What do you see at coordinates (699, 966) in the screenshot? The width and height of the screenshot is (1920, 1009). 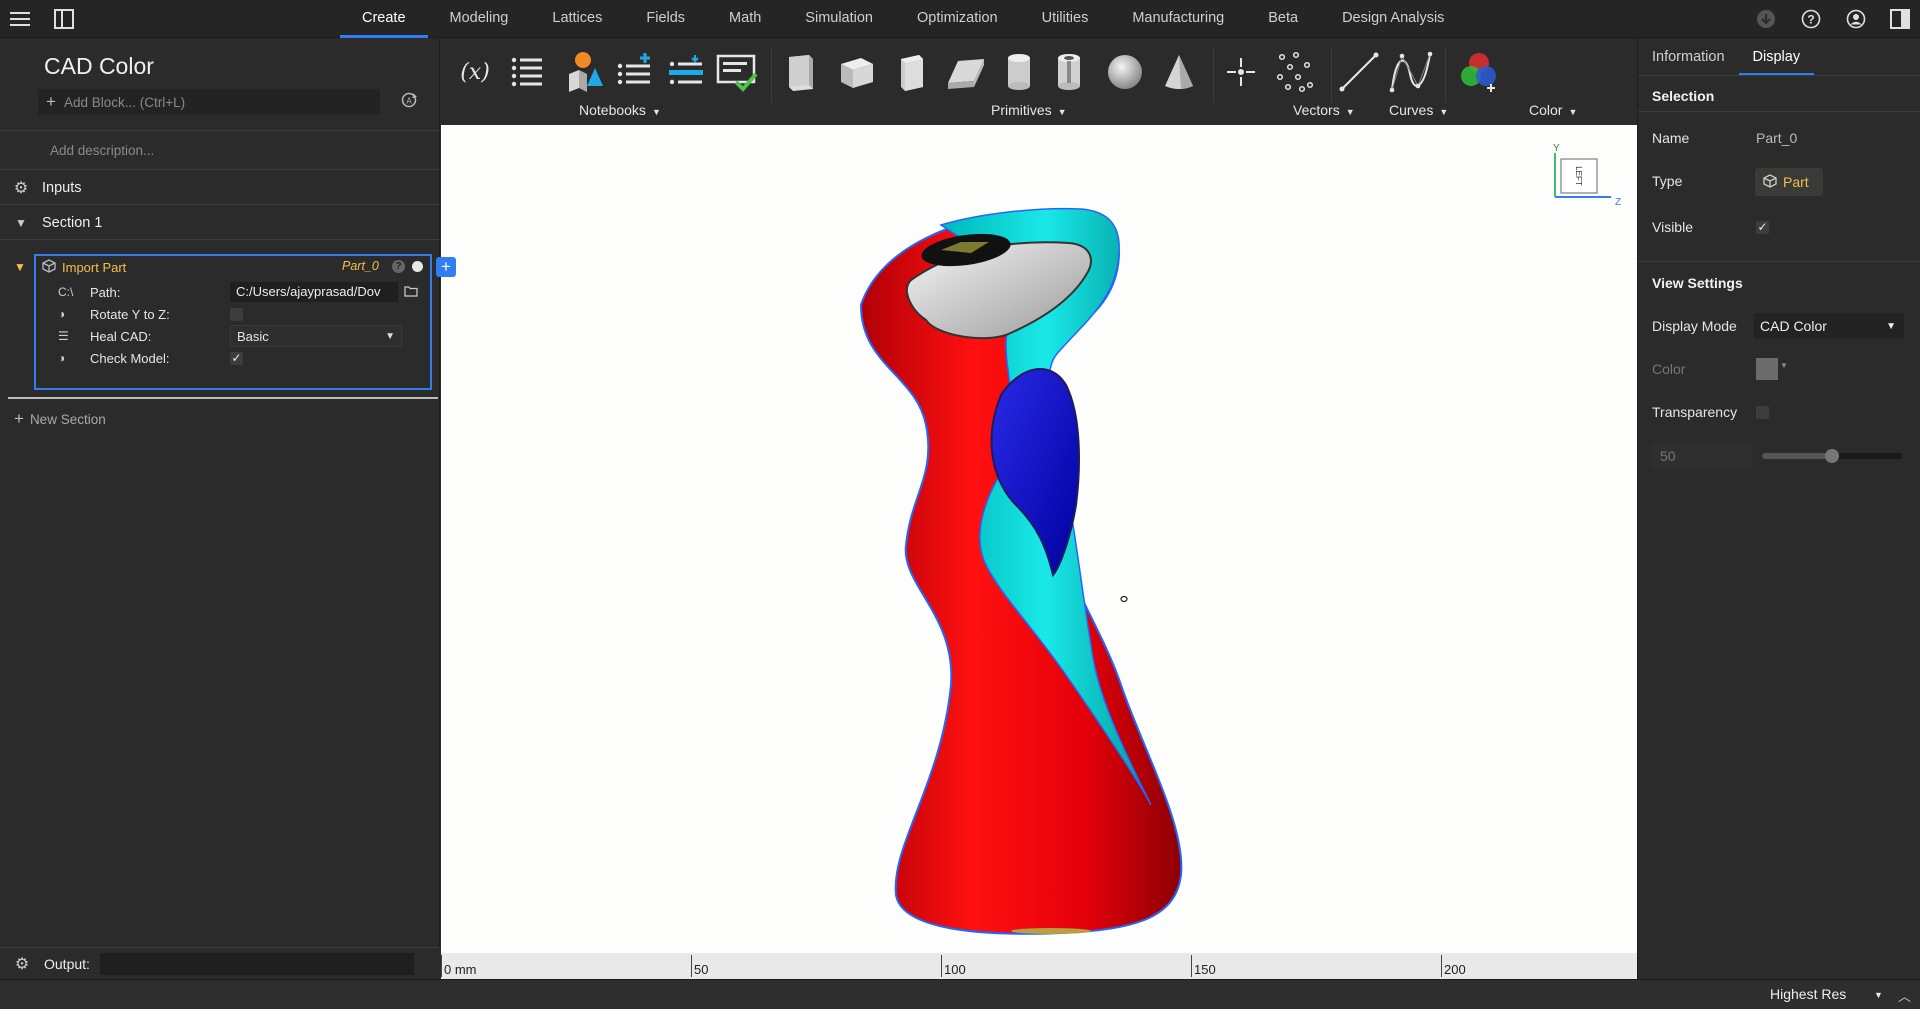 I see `ruler-tick: 50` at bounding box center [699, 966].